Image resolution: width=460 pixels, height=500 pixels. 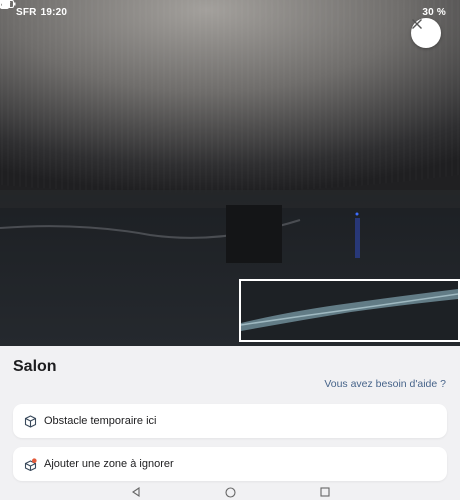 I want to click on back-icon, so click(x=135, y=492).